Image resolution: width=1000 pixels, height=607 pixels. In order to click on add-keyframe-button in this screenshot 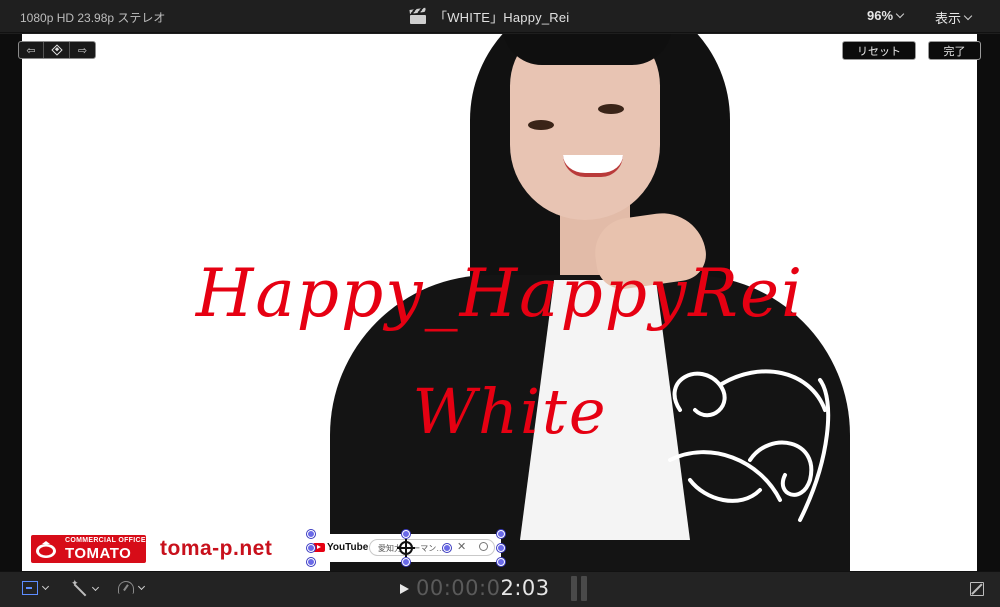, I will do `click(57, 50)`.